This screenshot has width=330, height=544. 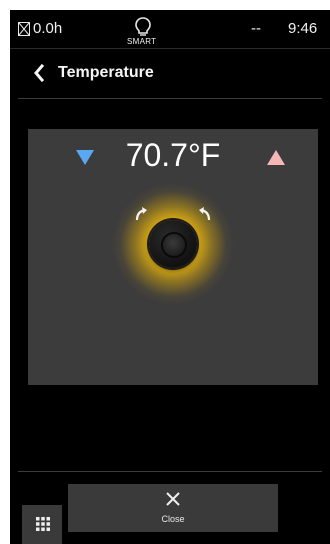 I want to click on clock: 9:46, so click(x=303, y=28).